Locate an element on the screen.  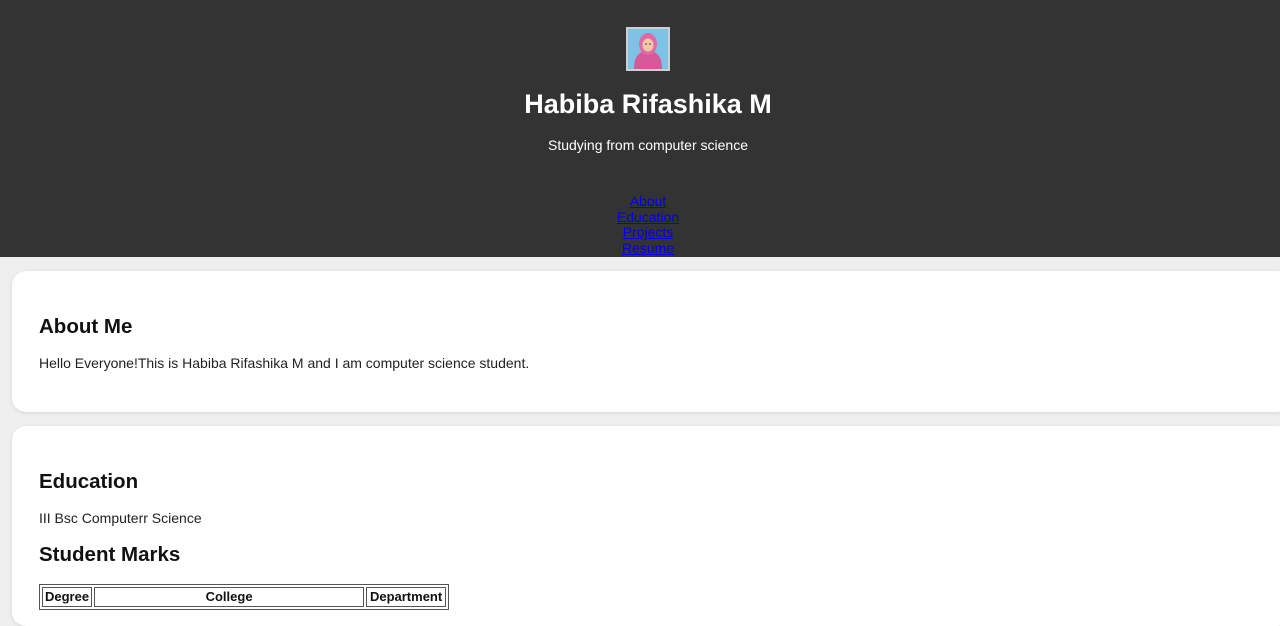
student-marks-table: Degree College Department is located at coordinates (244, 597).